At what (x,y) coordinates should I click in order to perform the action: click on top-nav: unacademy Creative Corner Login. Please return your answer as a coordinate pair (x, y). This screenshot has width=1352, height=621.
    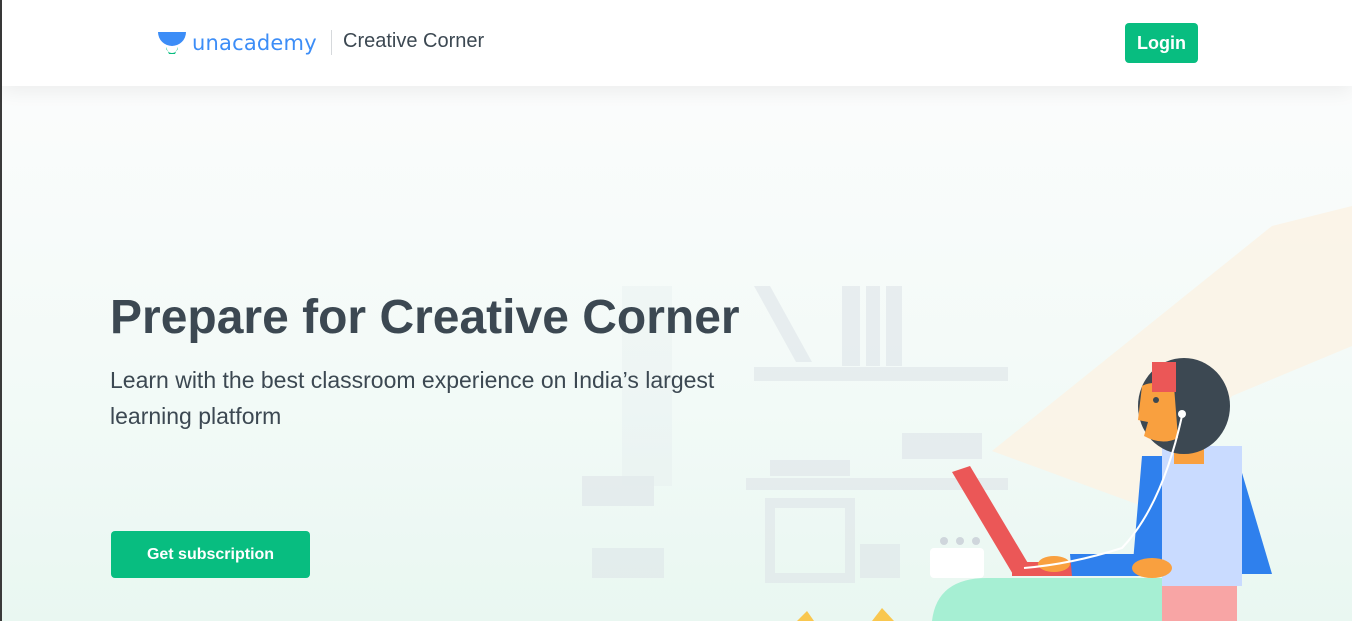
    Looking at the image, I should click on (677, 43).